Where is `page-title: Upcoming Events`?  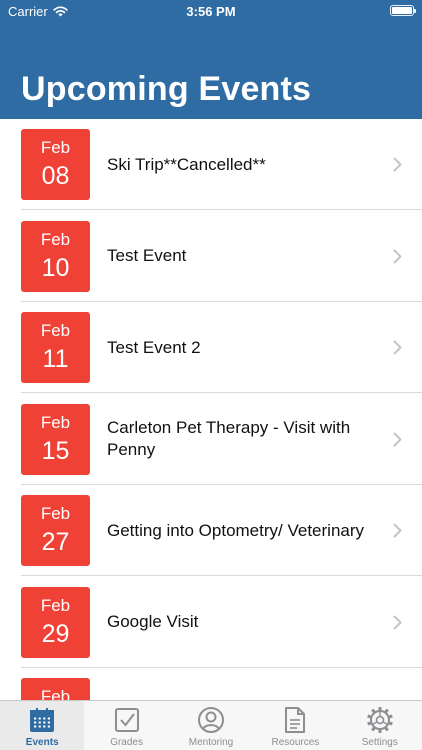
page-title: Upcoming Events is located at coordinates (166, 89).